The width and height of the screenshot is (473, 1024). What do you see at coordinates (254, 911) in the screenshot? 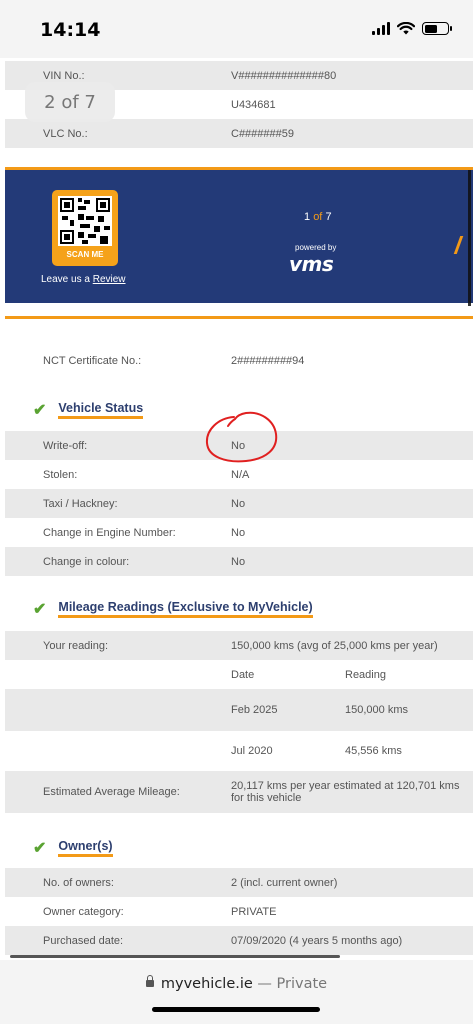
I see `row-value: PRIVATE` at bounding box center [254, 911].